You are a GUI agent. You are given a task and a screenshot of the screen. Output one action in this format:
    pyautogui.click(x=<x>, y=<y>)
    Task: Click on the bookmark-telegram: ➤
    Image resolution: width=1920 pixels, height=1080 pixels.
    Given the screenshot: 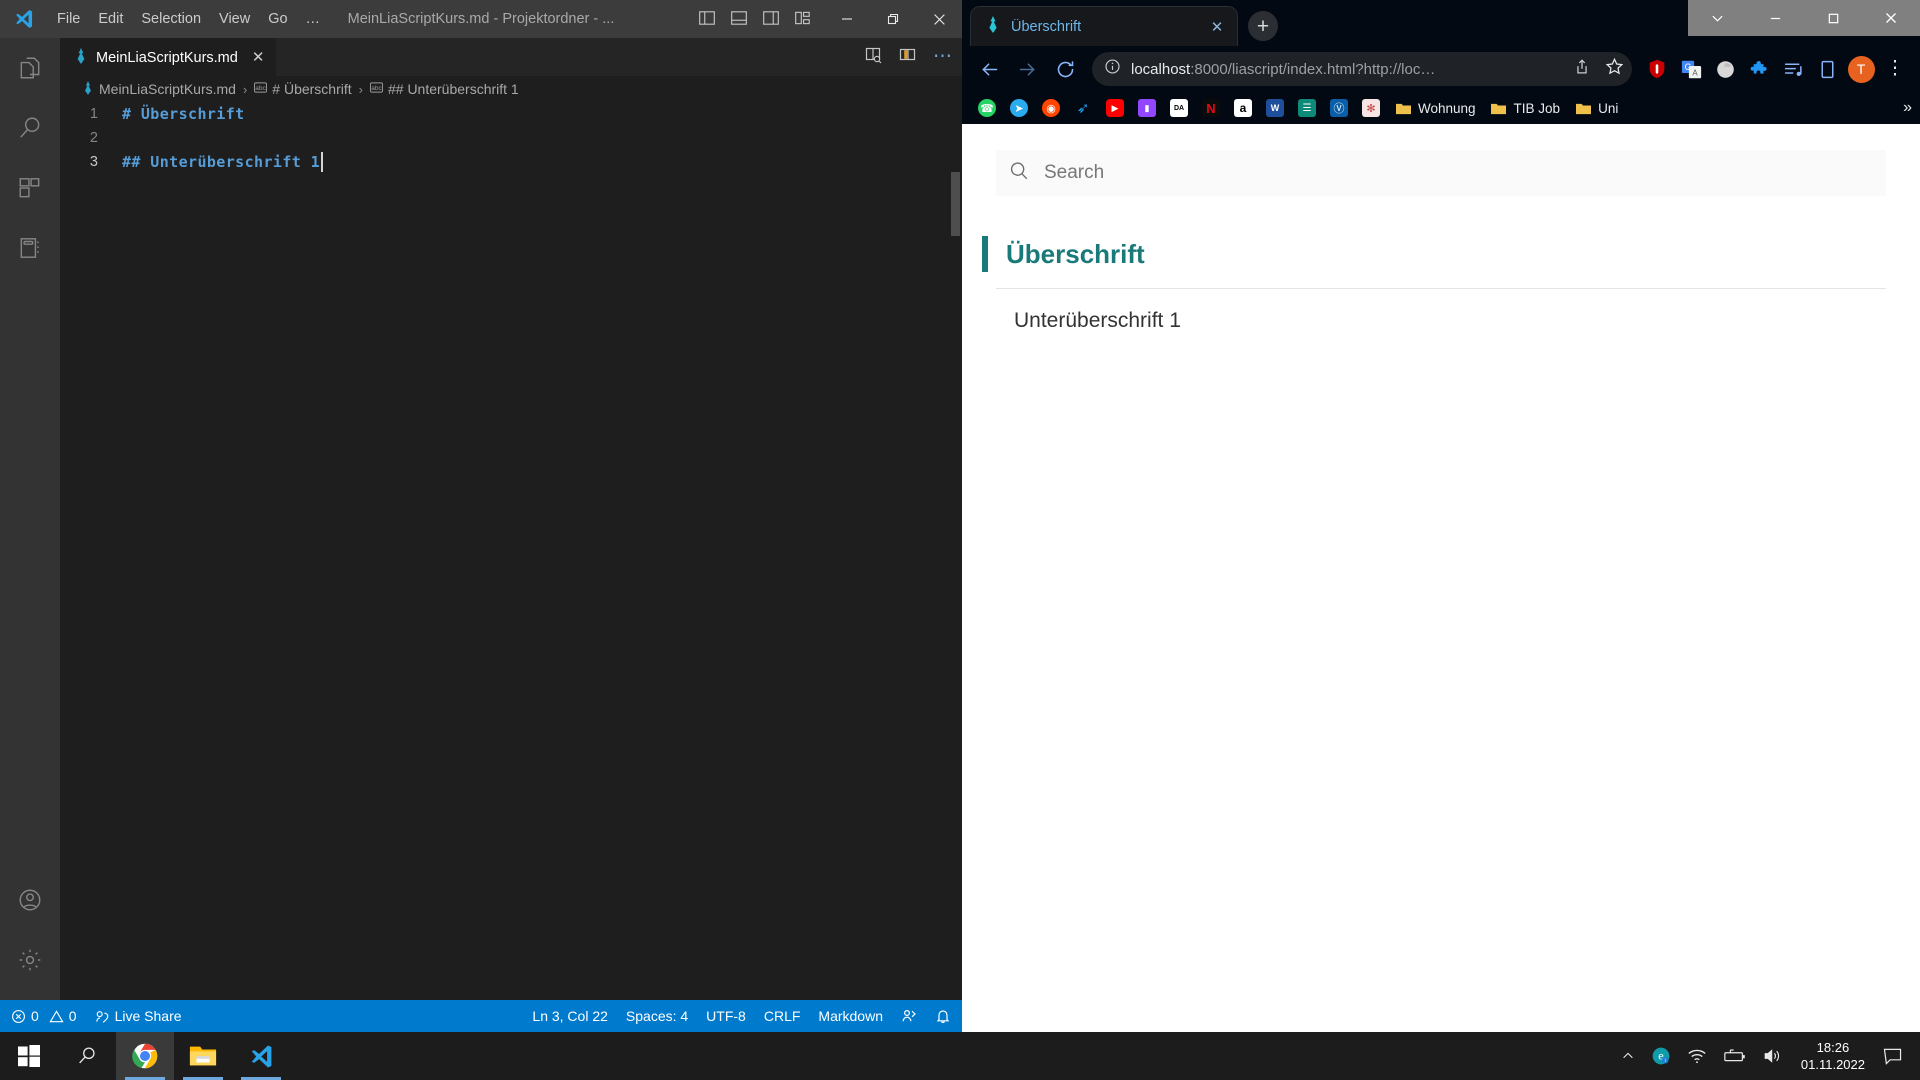 What is the action you would take?
    pyautogui.click(x=1019, y=108)
    